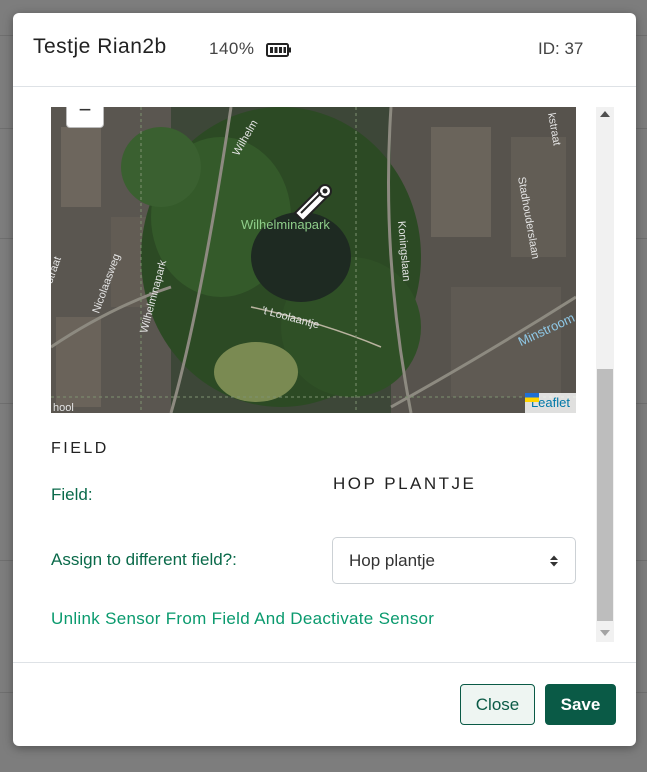  What do you see at coordinates (63, 407) in the screenshot?
I see `map-label-hool: hool` at bounding box center [63, 407].